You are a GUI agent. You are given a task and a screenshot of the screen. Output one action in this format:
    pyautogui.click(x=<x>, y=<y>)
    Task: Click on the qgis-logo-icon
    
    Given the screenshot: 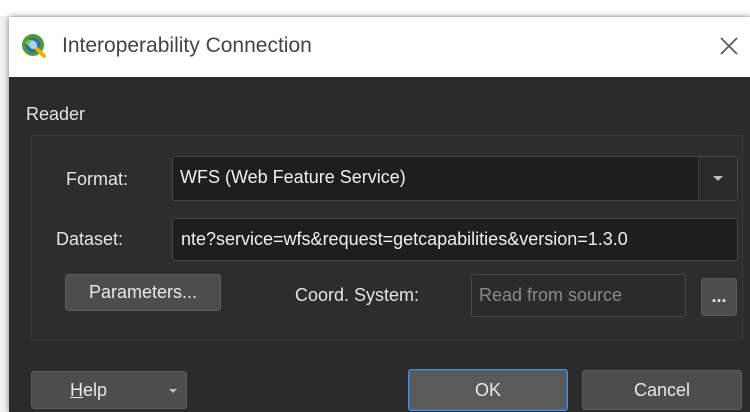 What is the action you would take?
    pyautogui.click(x=34, y=46)
    